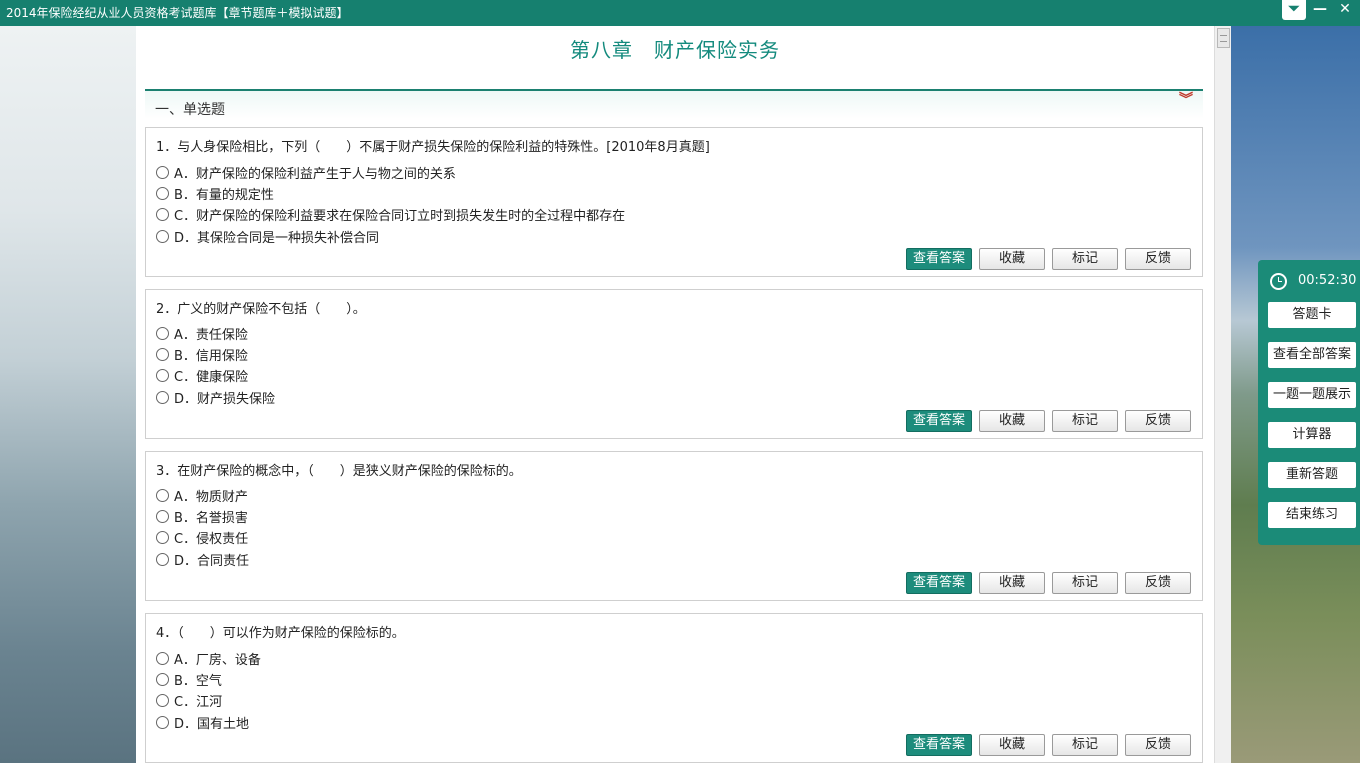 The image size is (1360, 763). I want to click on option-b: B．空气, so click(189, 679).